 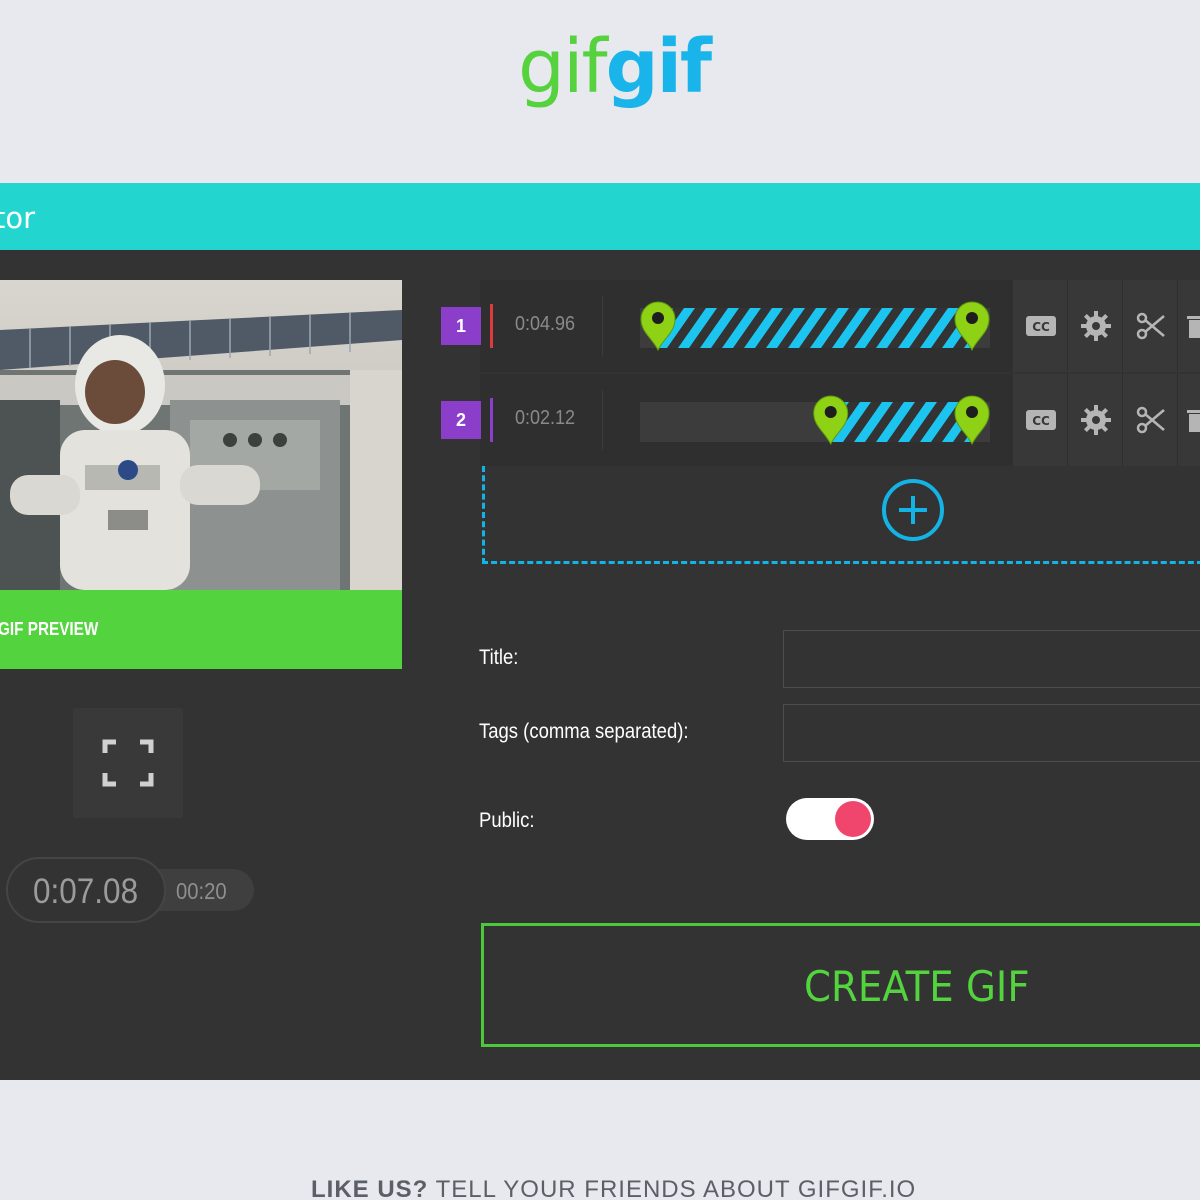 I want to click on video-frame-image, so click(x=201, y=435).